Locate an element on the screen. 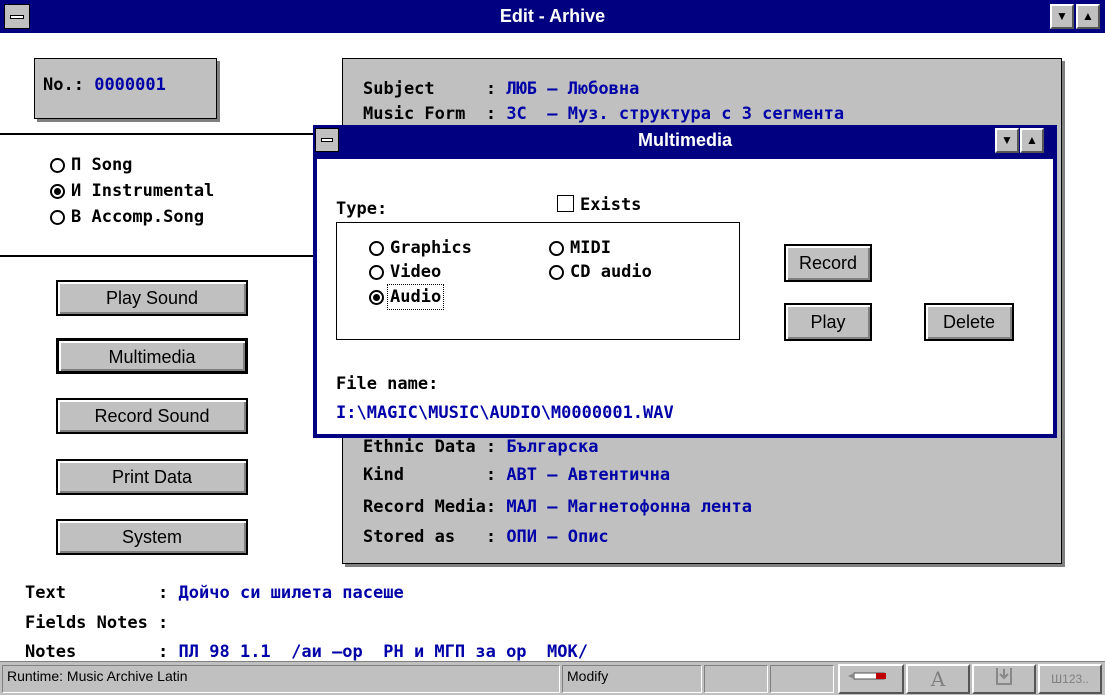 The image size is (1105, 695). radio-accomp-song-label: В Accomp.Song is located at coordinates (138, 217).